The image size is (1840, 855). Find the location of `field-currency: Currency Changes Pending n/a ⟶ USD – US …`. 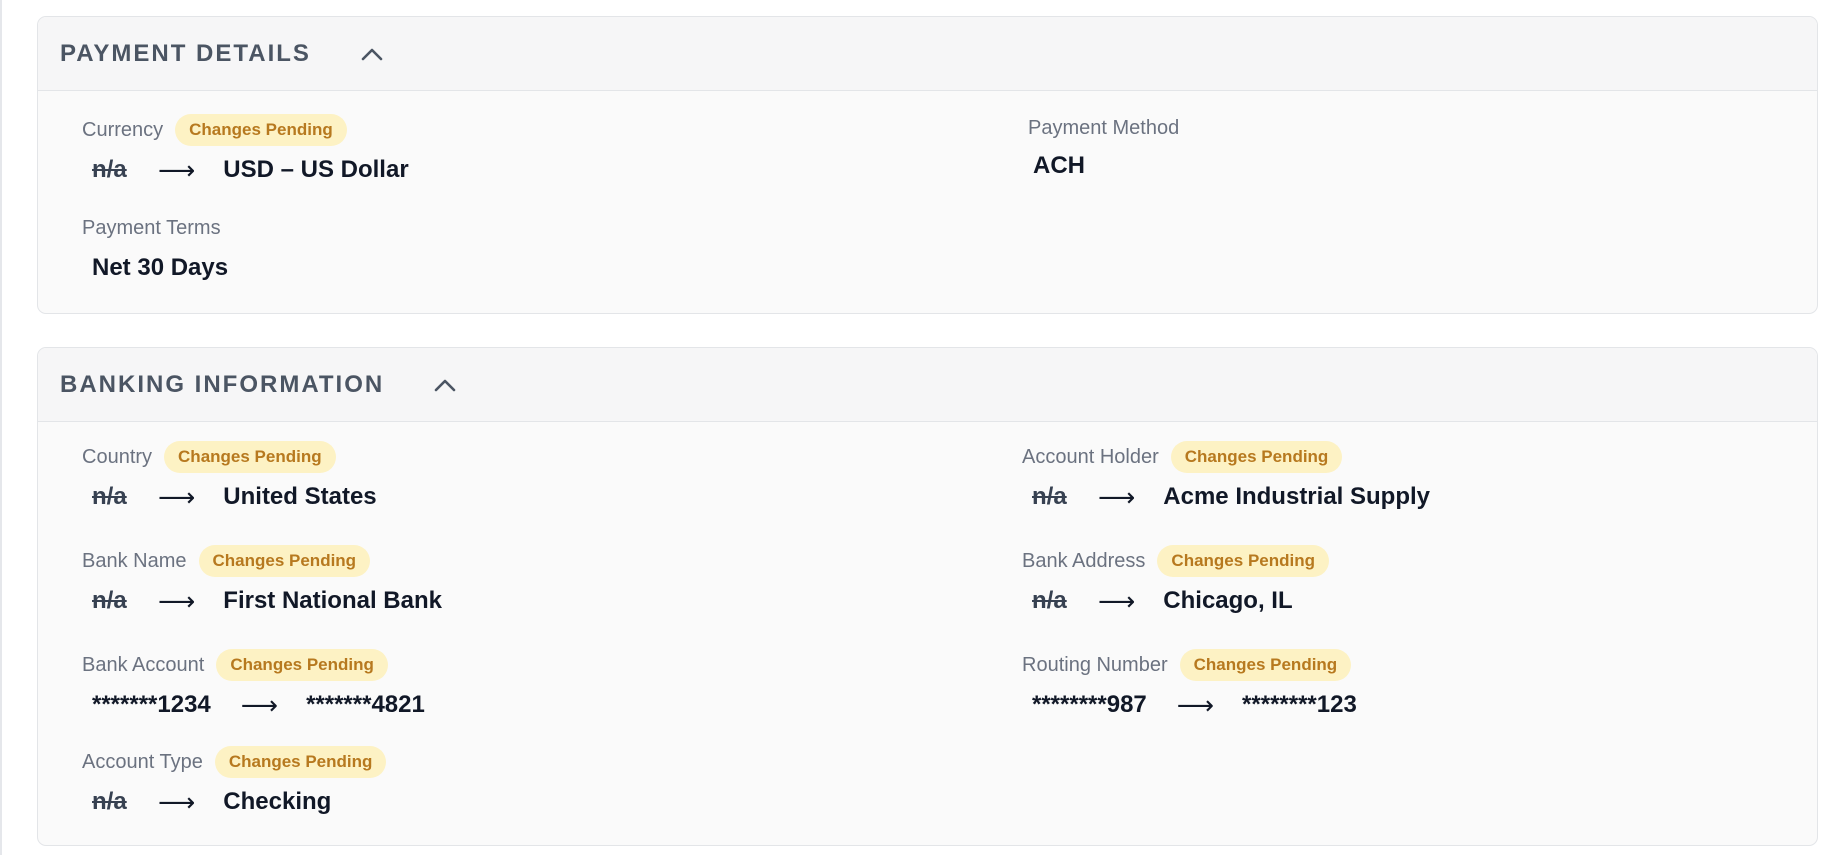

field-currency: Currency Changes Pending n/a ⟶ USD – US … is located at coordinates (245, 151).